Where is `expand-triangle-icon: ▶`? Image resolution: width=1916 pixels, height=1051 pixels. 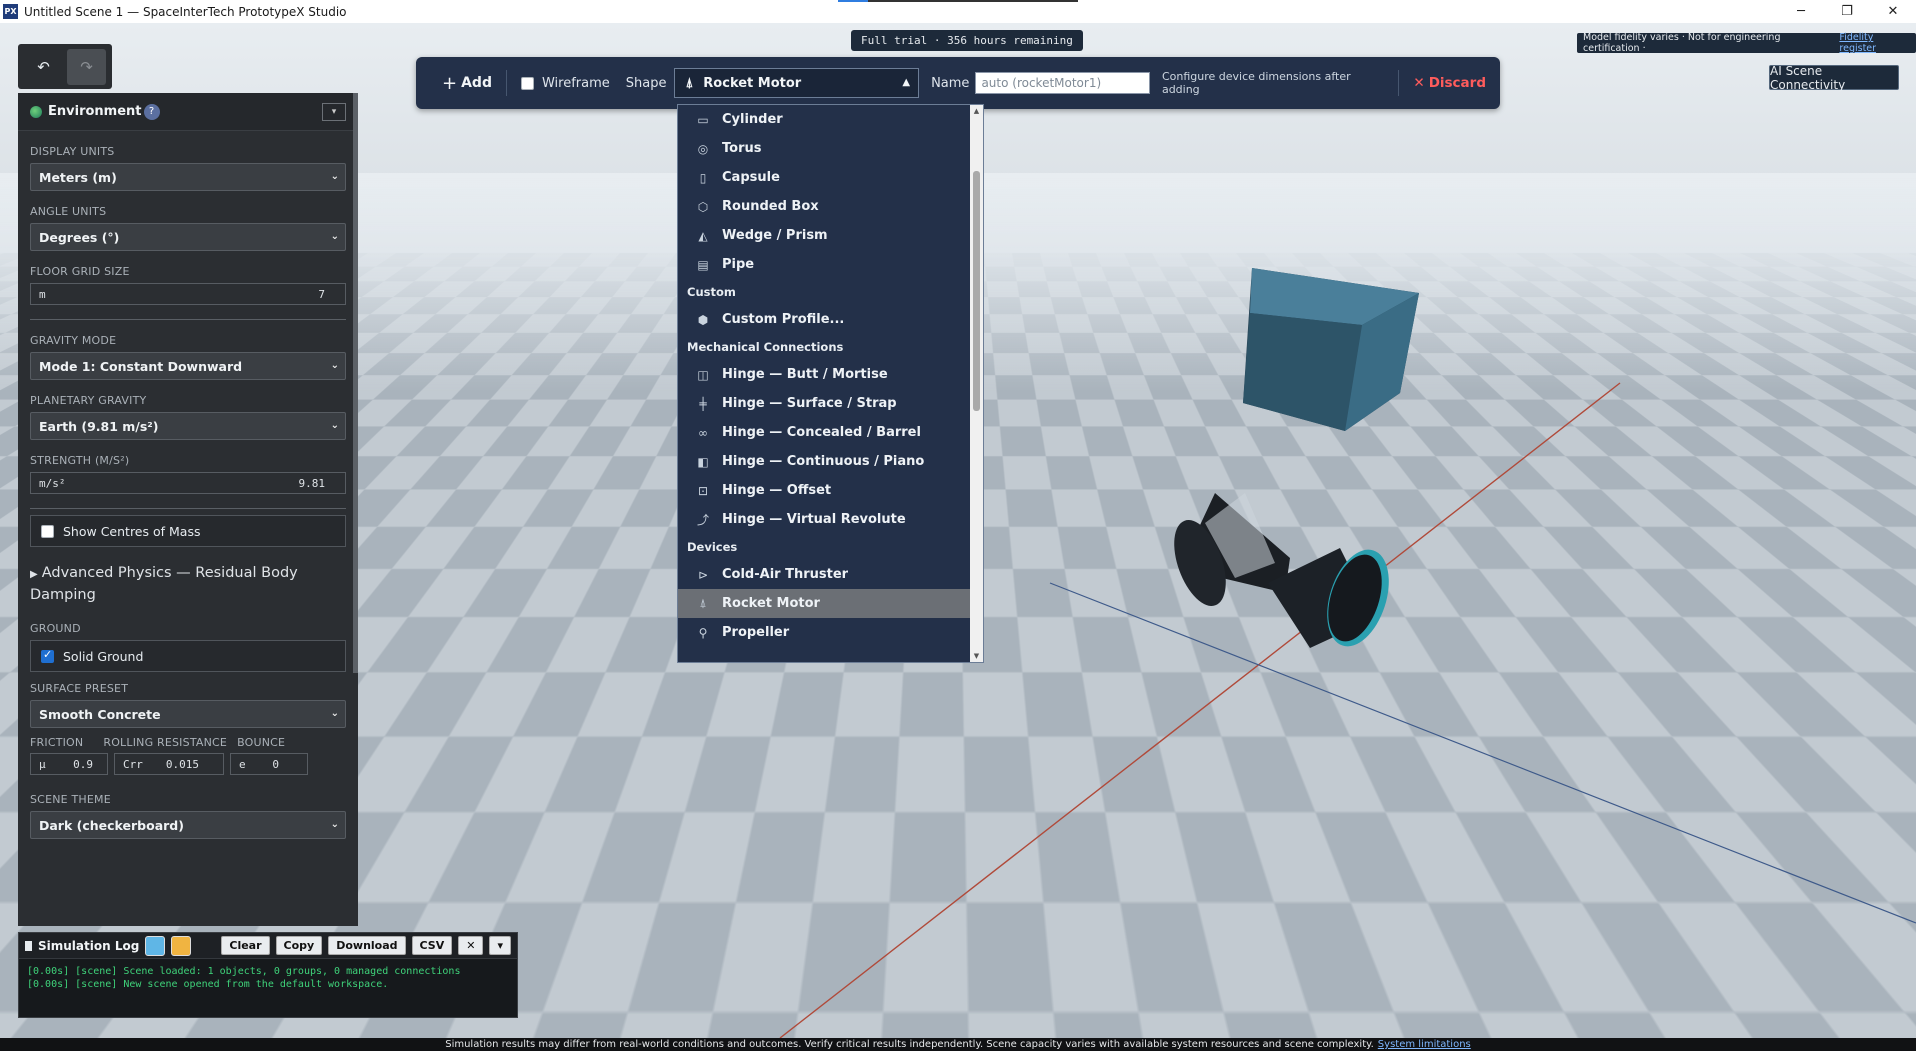 expand-triangle-icon: ▶ is located at coordinates (34, 574).